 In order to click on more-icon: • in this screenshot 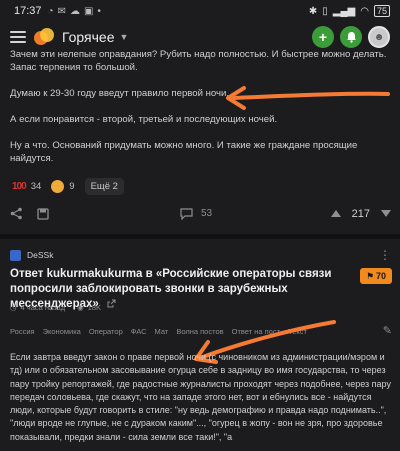, I will do `click(99, 11)`.